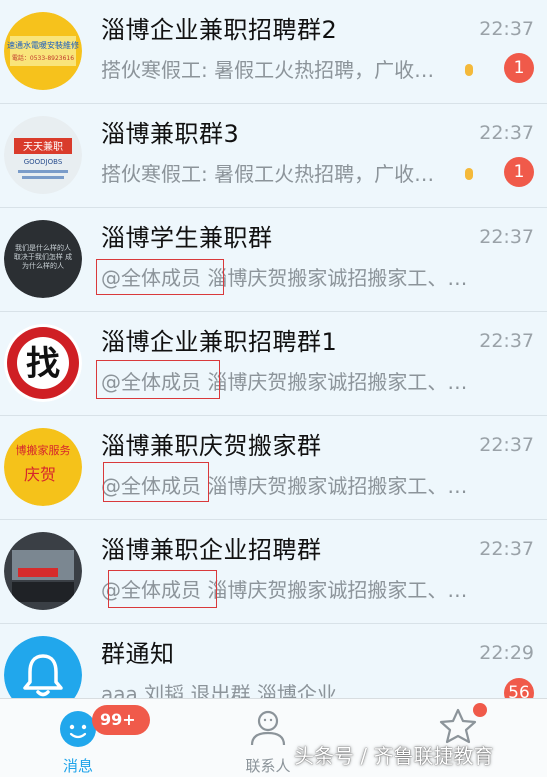 The height and width of the screenshot is (777, 547). Describe the element at coordinates (480, 710) in the screenshot. I see `new-activity-dot` at that location.